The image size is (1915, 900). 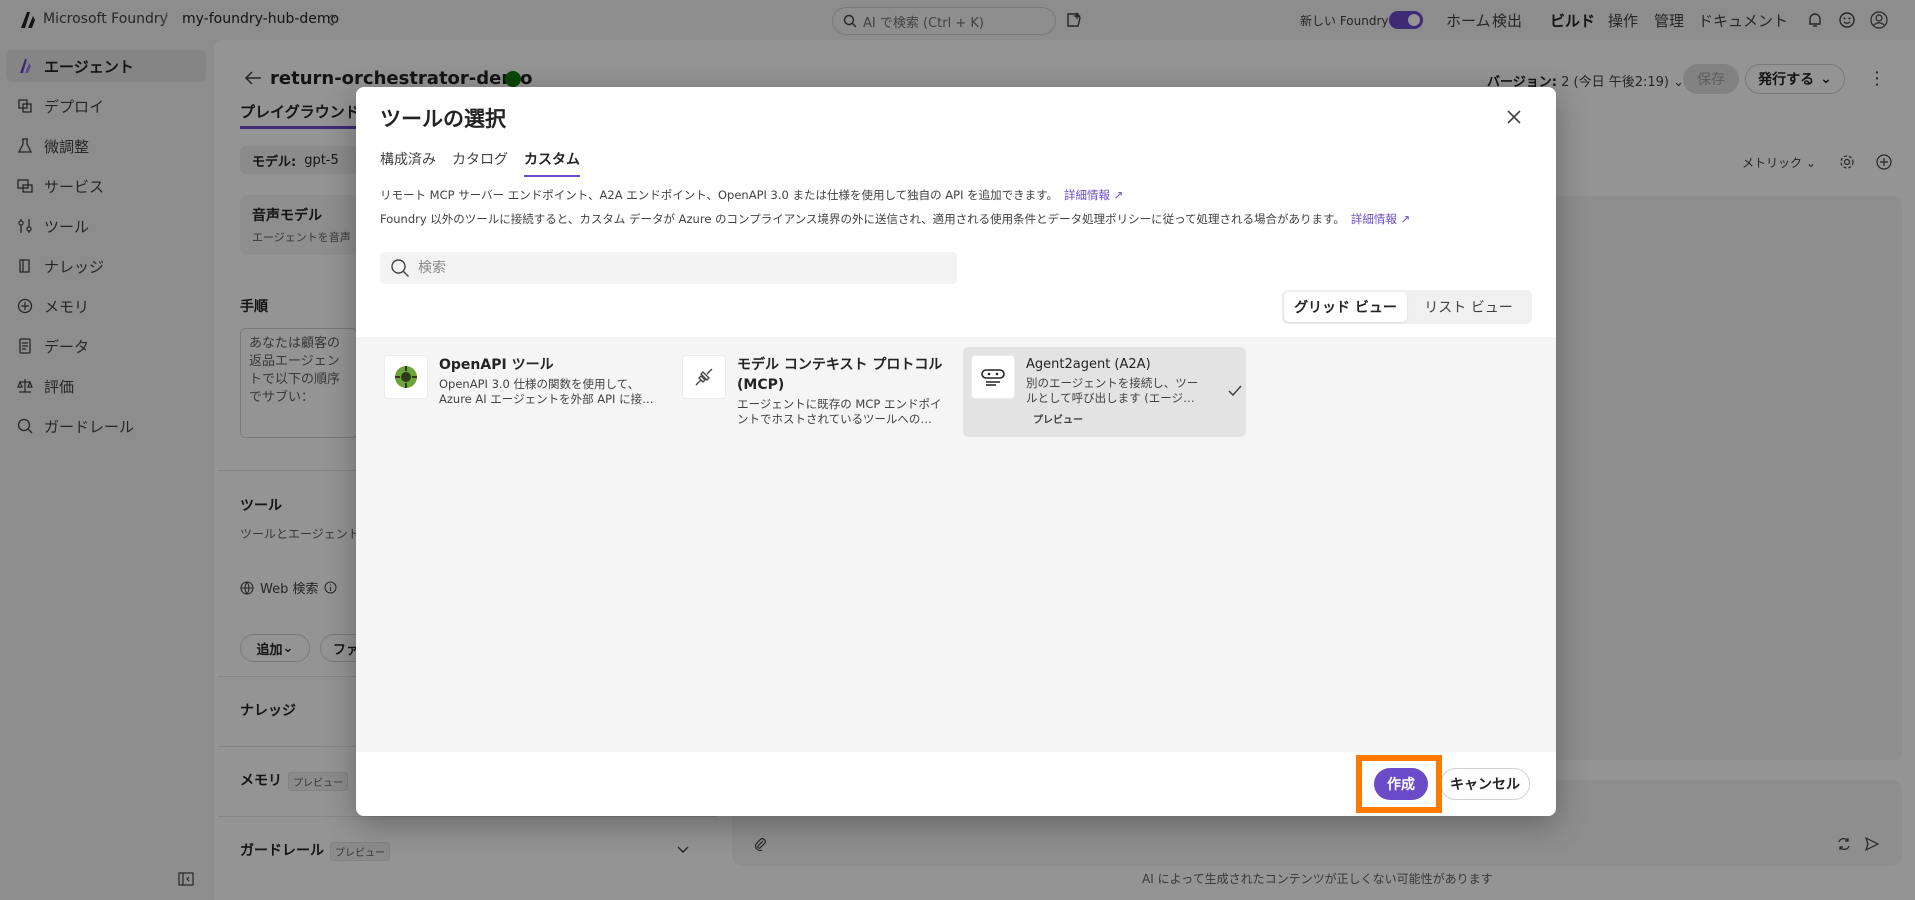 I want to click on card-title: モデル コンテキスト プロトコル (MCP), so click(x=840, y=375).